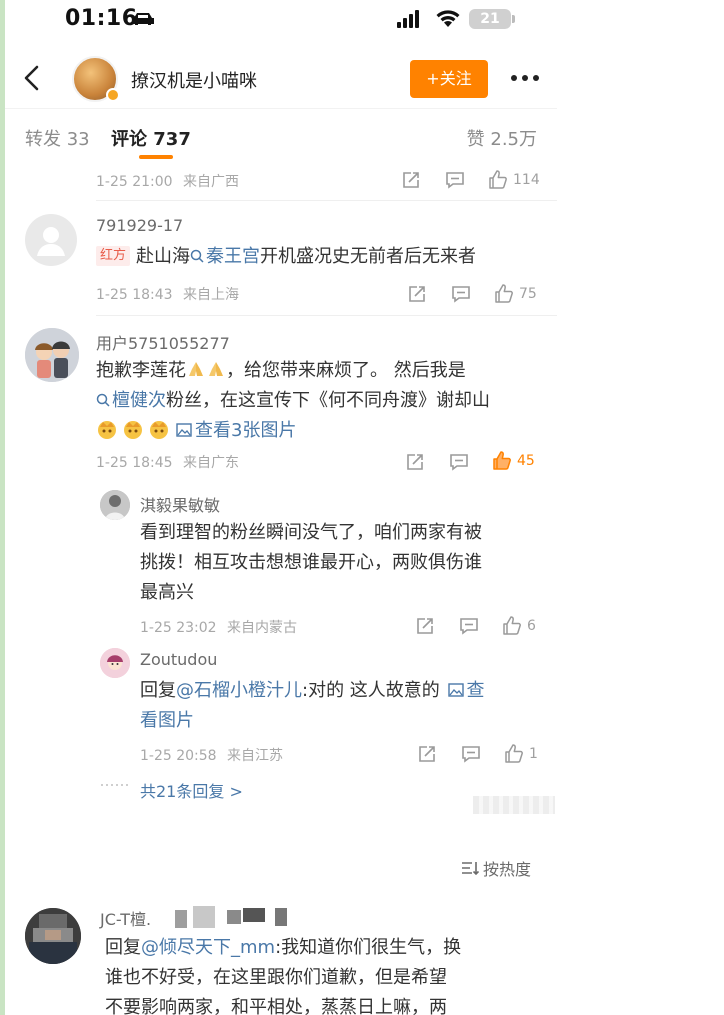 The image size is (724, 1015). Describe the element at coordinates (167, 721) in the screenshot. I see `view-image-link-cont: 看图片` at that location.